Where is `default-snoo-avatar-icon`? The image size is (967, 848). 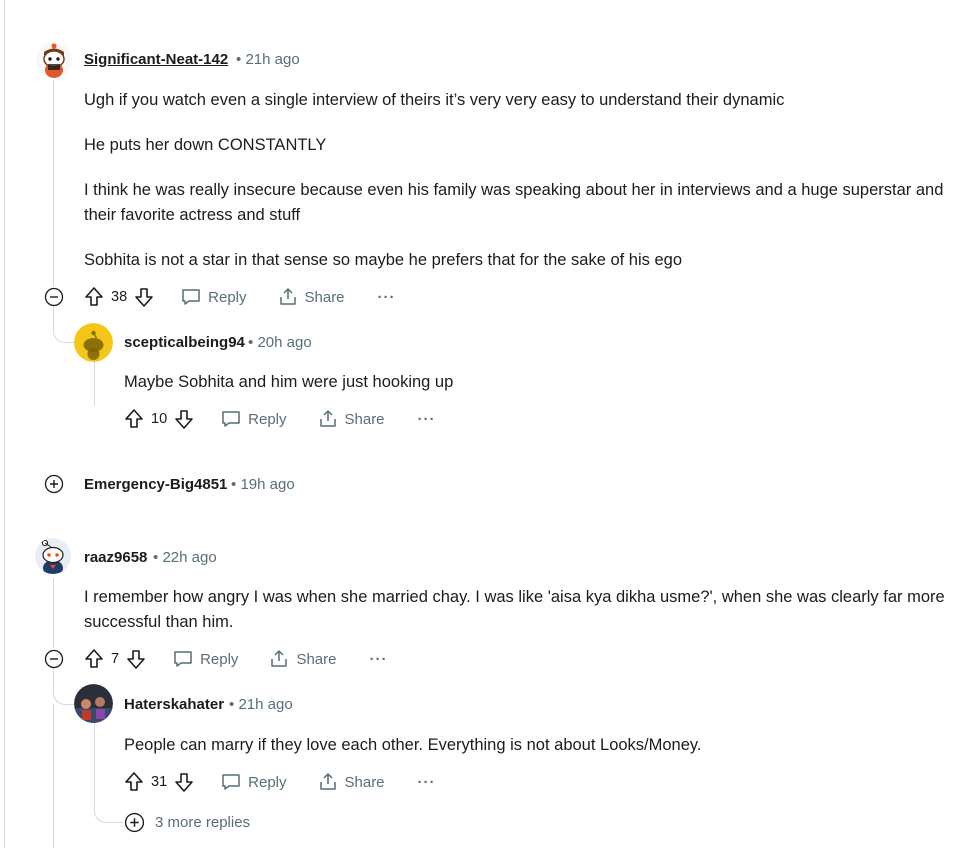
default-snoo-avatar-icon is located at coordinates (93, 342).